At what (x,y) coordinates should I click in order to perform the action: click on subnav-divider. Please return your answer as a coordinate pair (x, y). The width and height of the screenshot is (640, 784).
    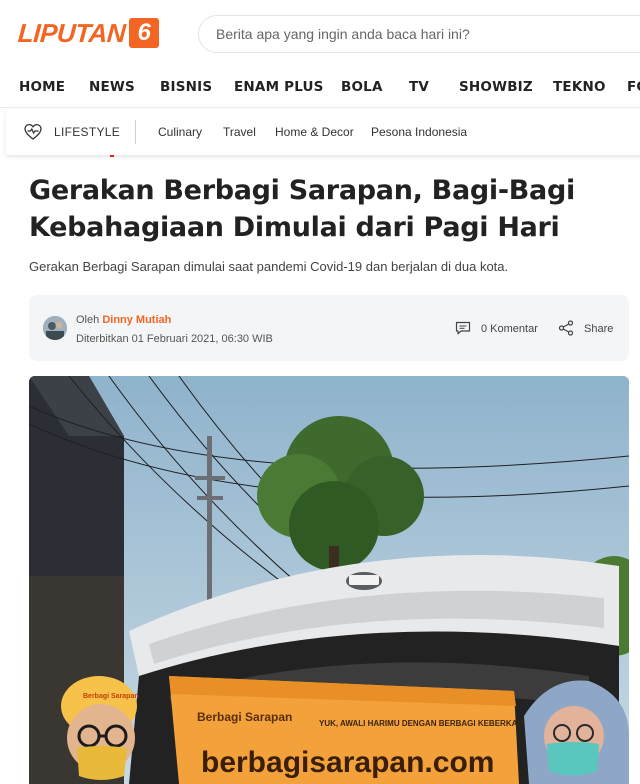
    Looking at the image, I should click on (135, 132).